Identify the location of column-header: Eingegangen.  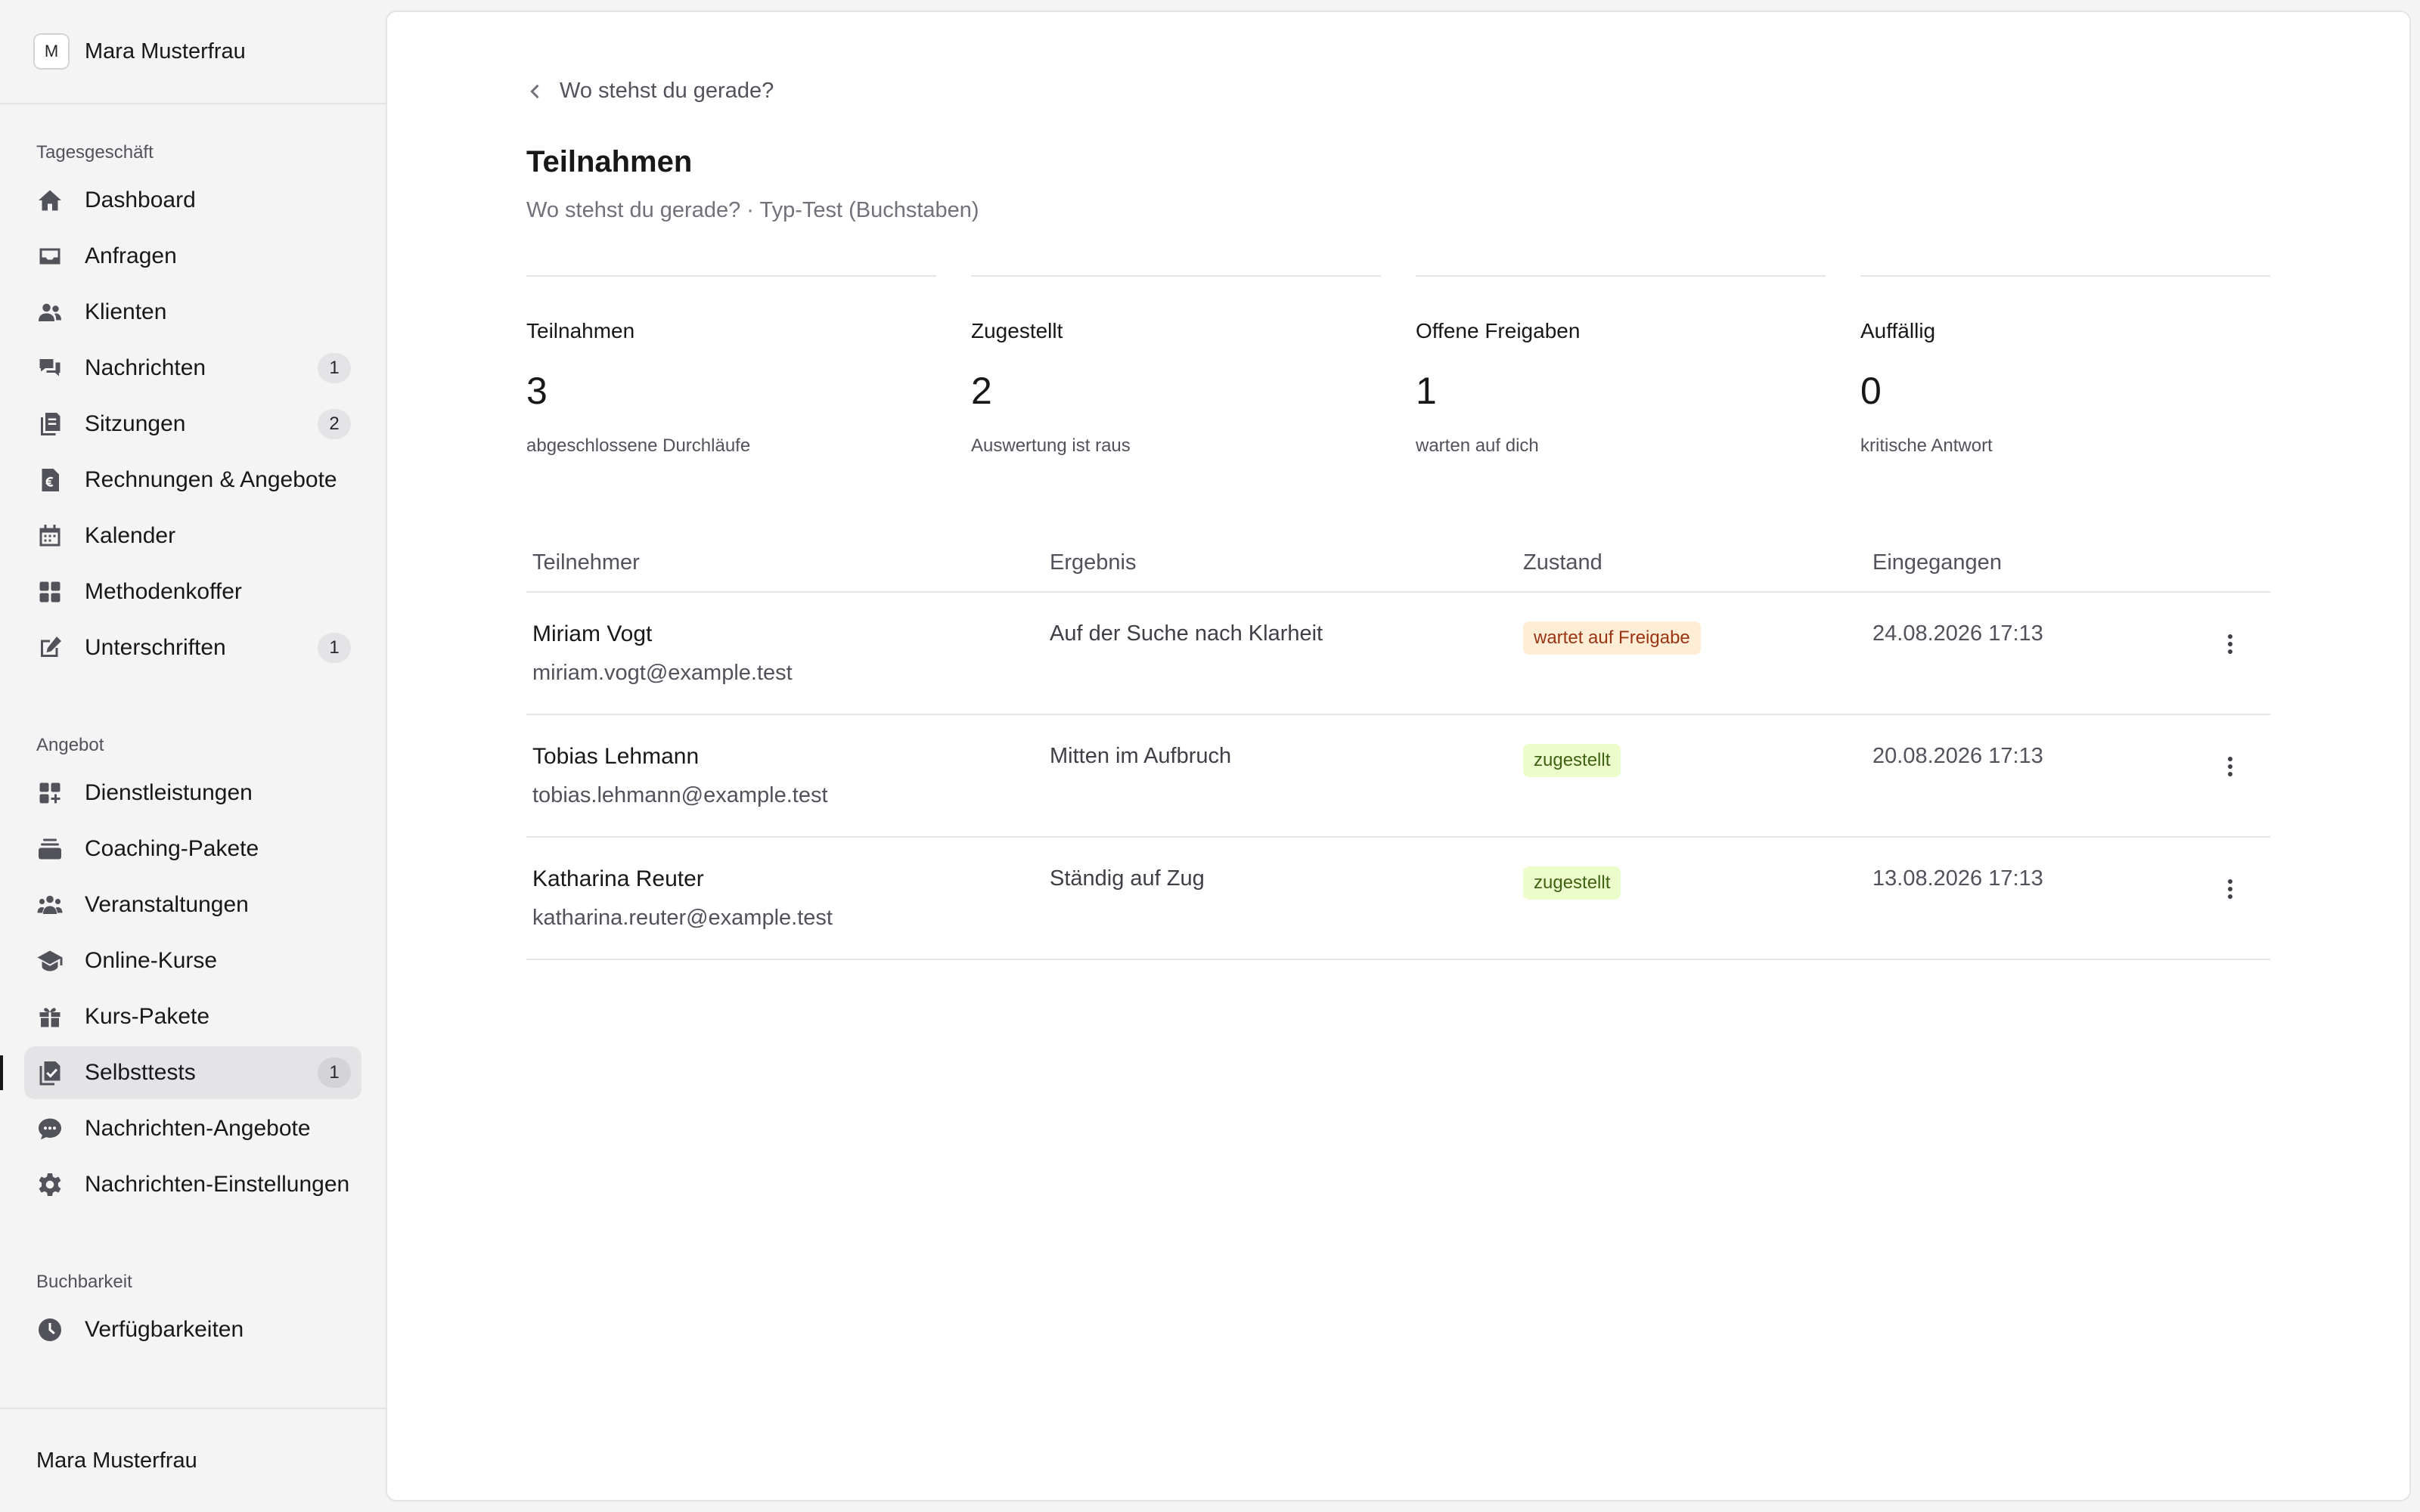
(1937, 562).